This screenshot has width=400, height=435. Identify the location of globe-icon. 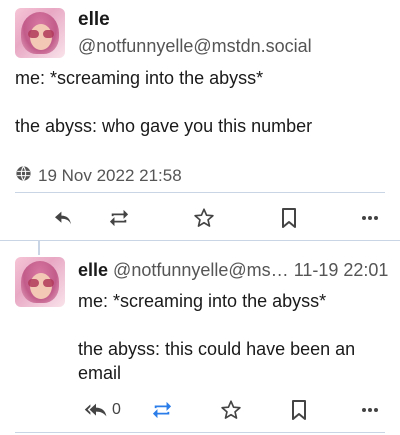
(23, 176).